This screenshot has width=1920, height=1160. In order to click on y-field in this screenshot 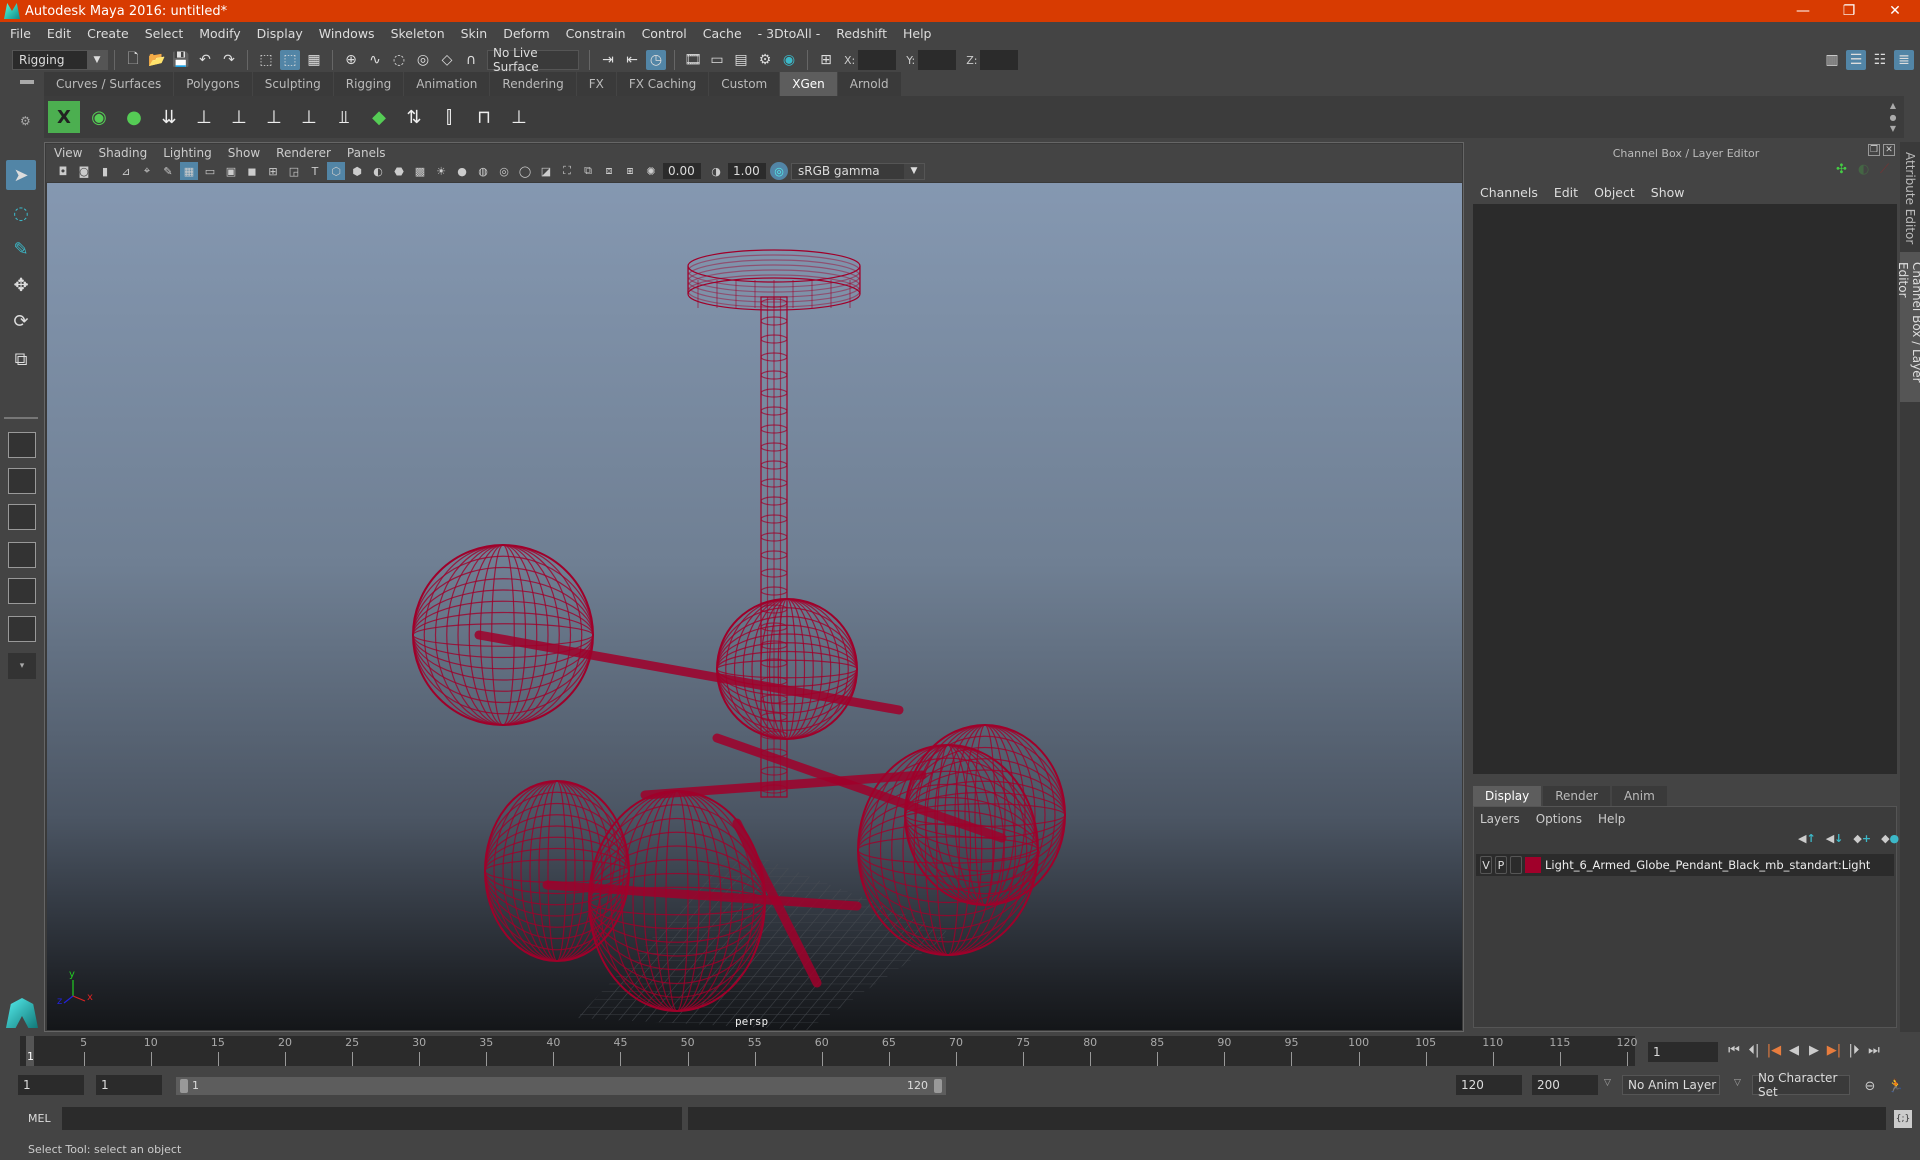, I will do `click(937, 60)`.